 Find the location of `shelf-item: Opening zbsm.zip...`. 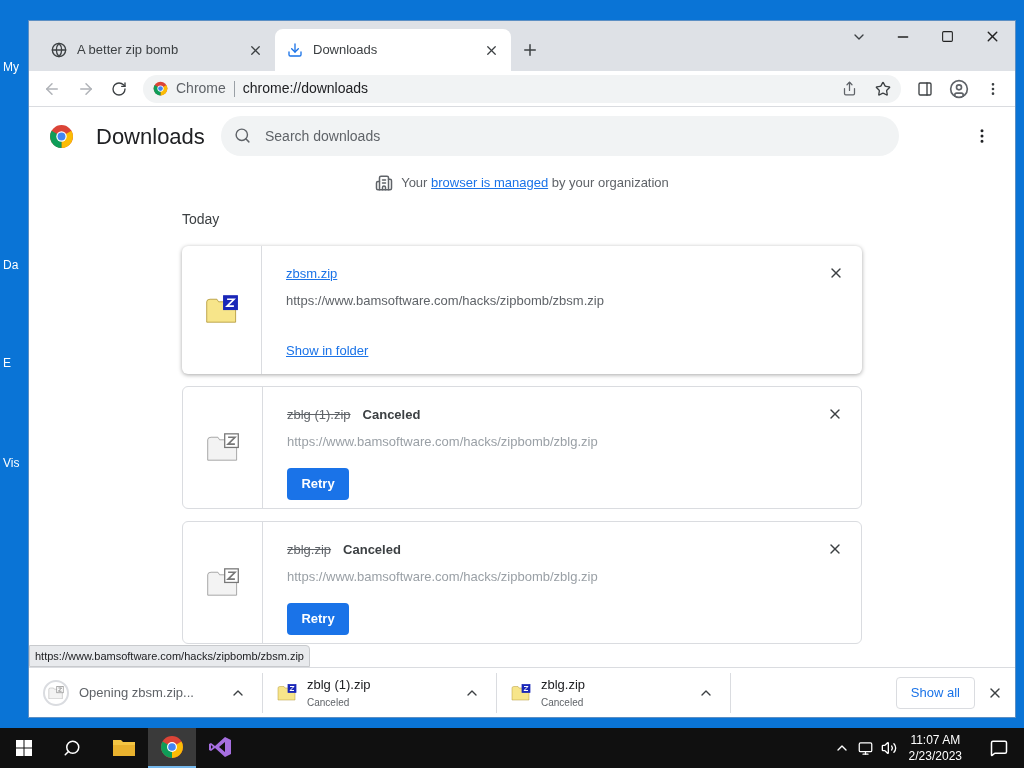

shelf-item: Opening zbsm.zip... is located at coordinates (146, 692).